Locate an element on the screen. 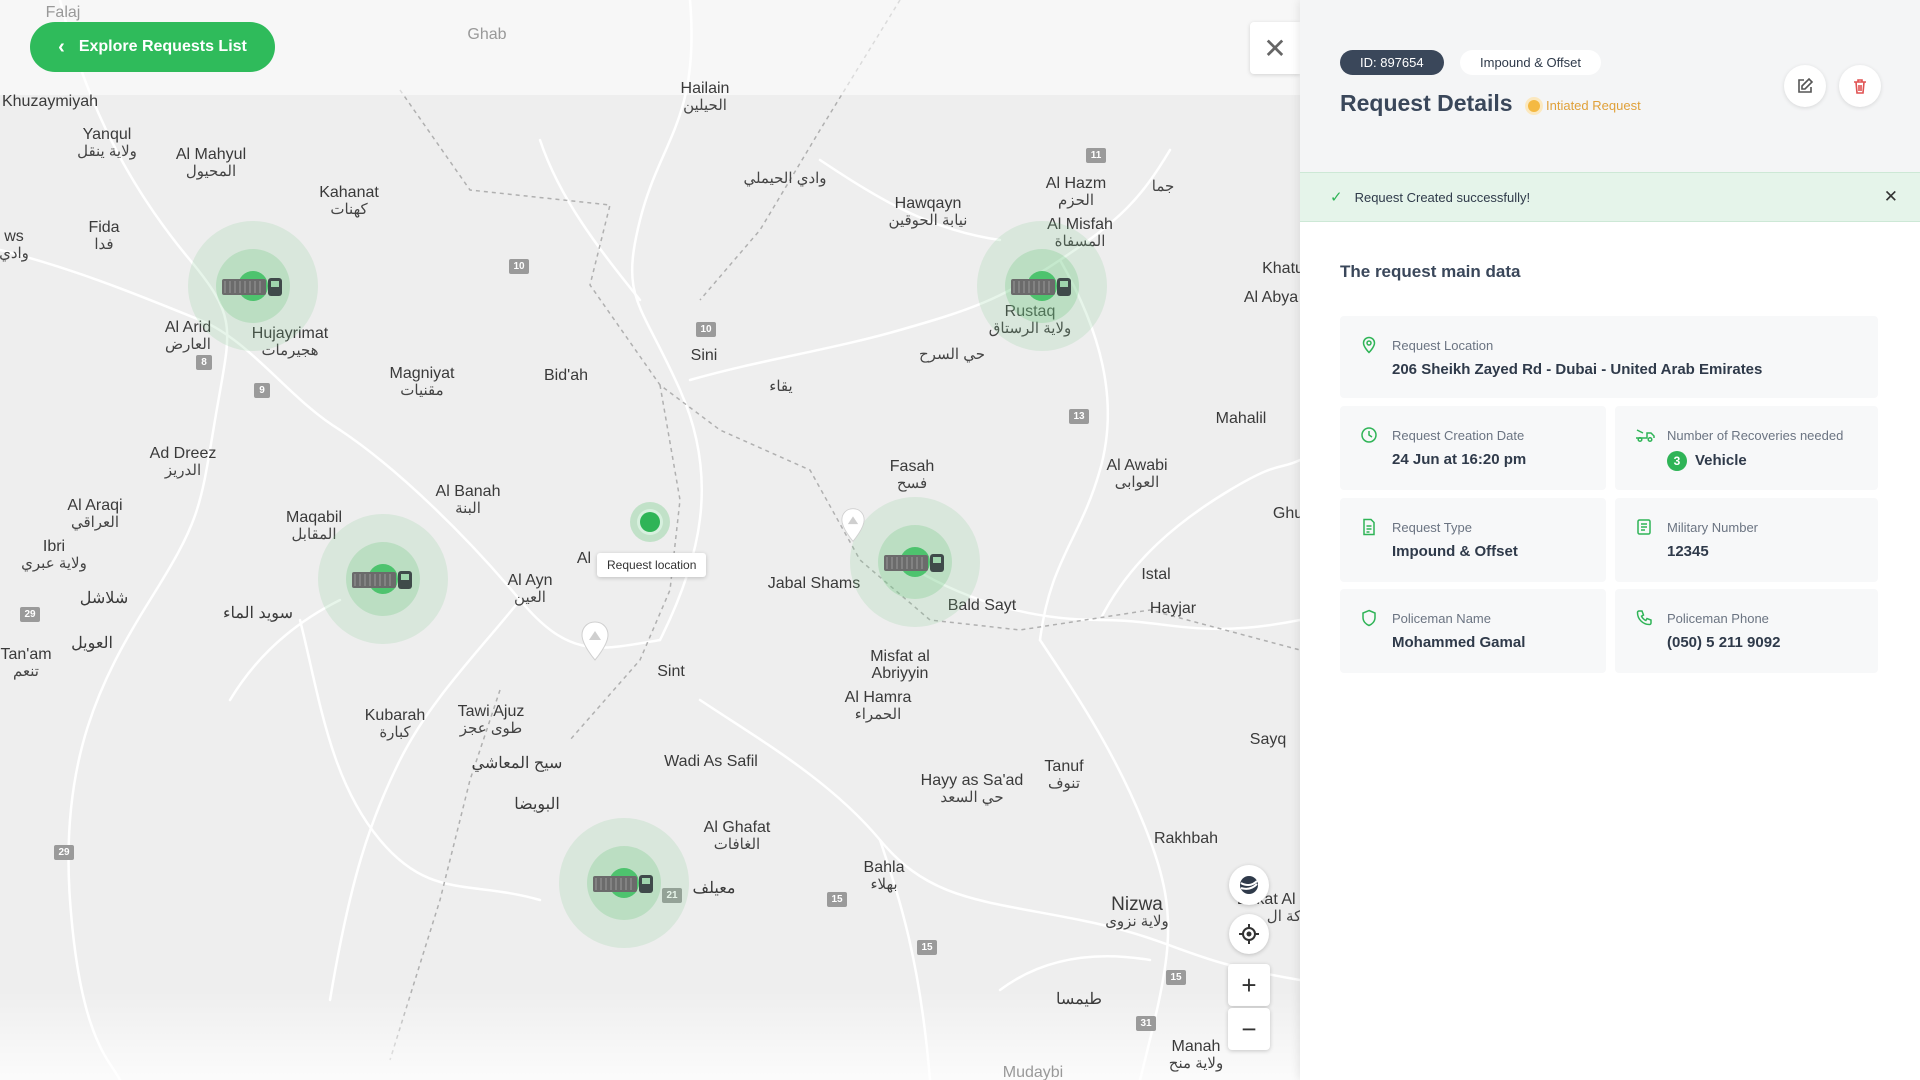  map-place: Al is located at coordinates (584, 558).